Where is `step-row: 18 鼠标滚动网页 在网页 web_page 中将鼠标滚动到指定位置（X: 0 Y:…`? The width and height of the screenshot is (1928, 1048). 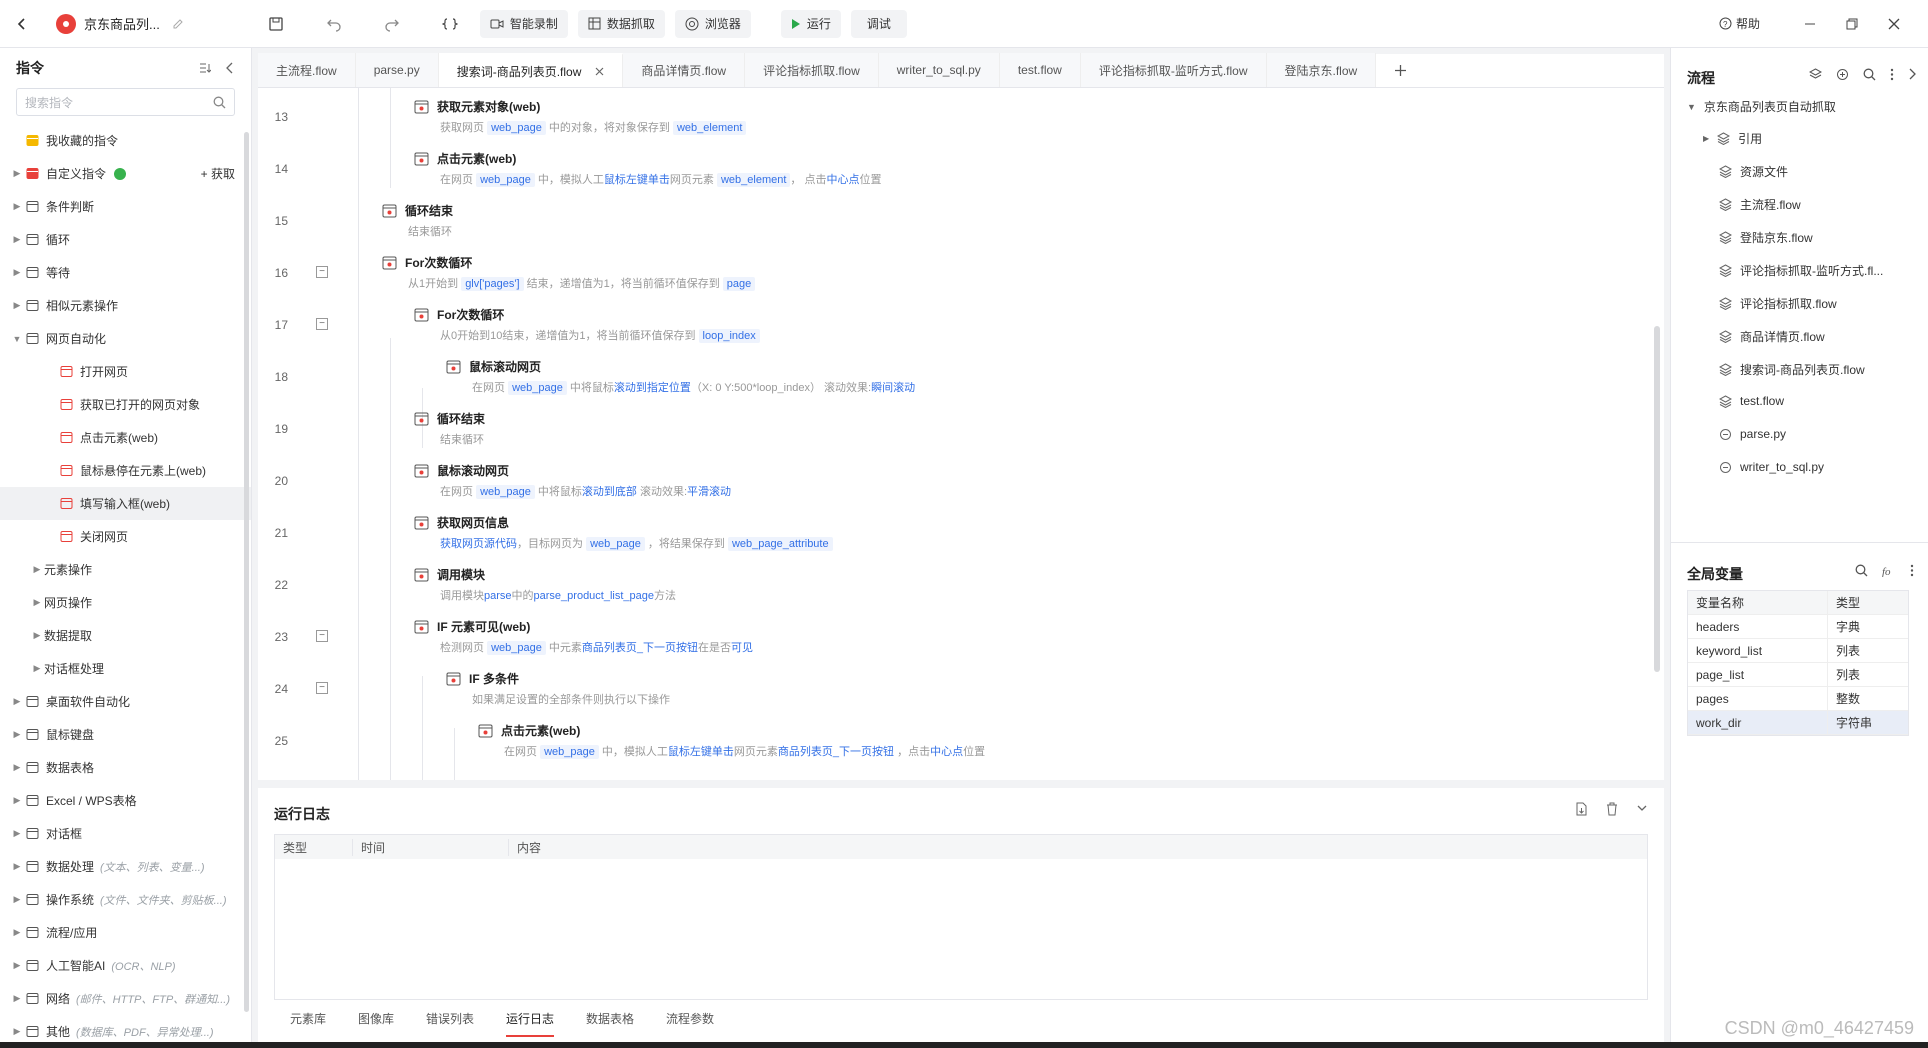 step-row: 18 鼠标滚动网页 在网页 web_page 中将鼠标滚动到指定位置（X: 0 Y:… is located at coordinates (953, 382).